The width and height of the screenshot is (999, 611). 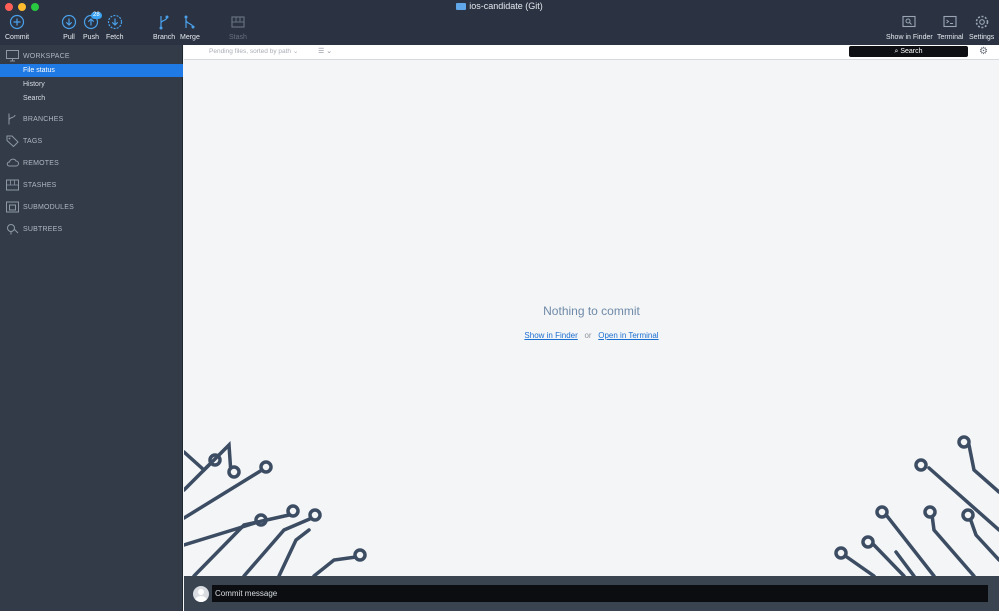 I want to click on list-view-icon: ☰, so click(x=321, y=51).